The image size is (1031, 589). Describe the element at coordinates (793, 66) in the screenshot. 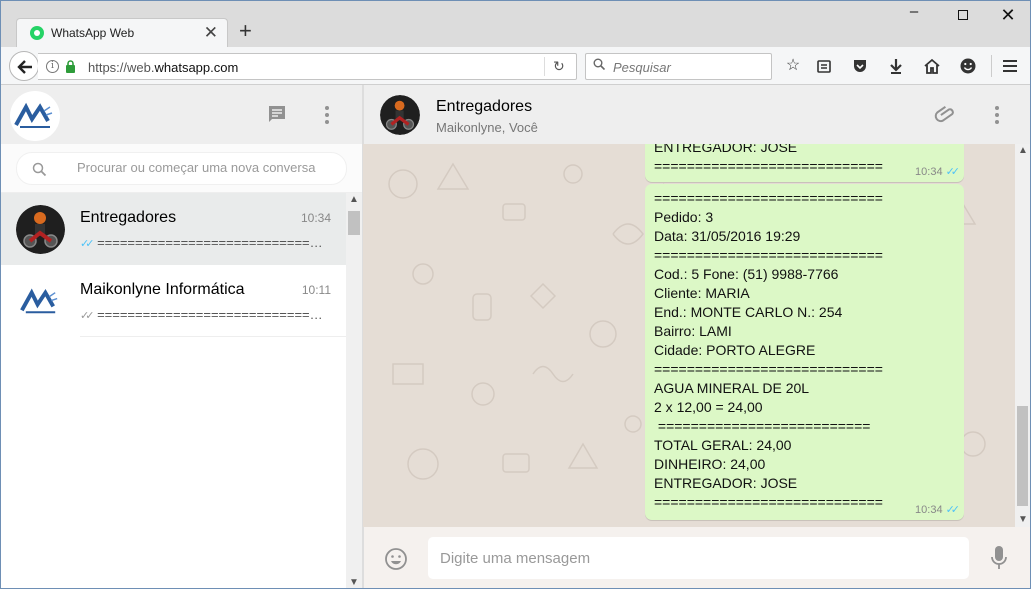

I see `bookmark-star-icon: ☆` at that location.